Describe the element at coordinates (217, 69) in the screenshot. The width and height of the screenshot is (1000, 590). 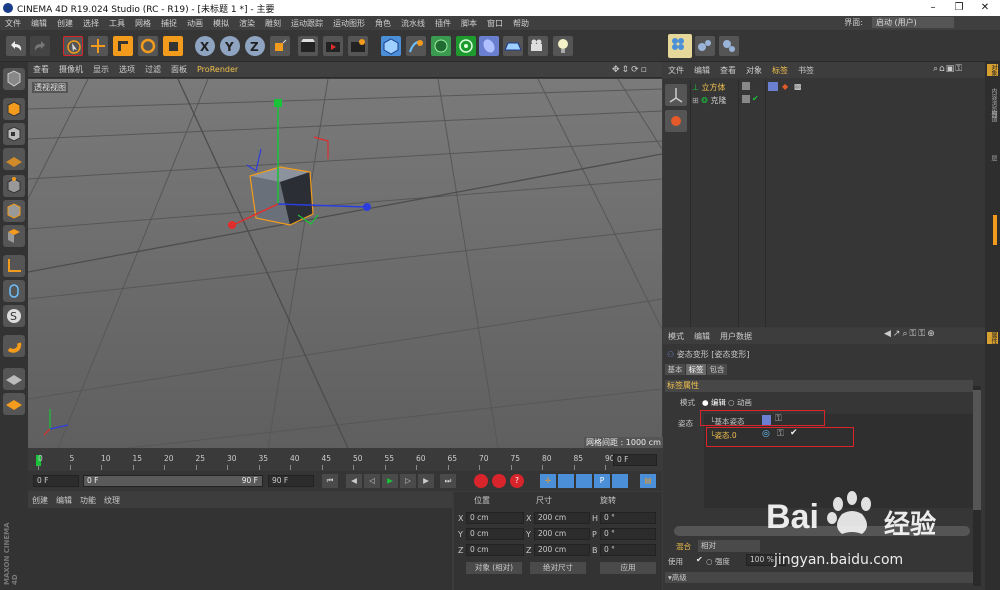
I see `viewport-menu-prorender: ProRender` at that location.